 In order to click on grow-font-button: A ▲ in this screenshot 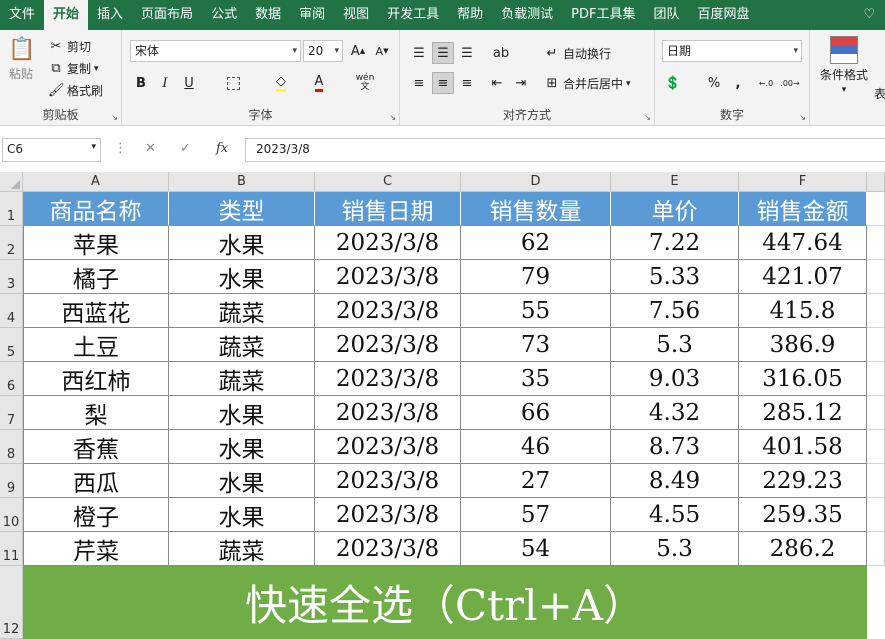, I will do `click(358, 51)`.